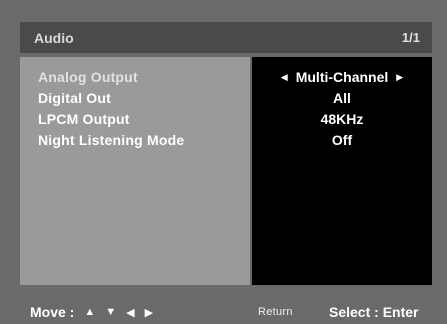  What do you see at coordinates (111, 312) in the screenshot?
I see `down-arrow-icon: ▼` at bounding box center [111, 312].